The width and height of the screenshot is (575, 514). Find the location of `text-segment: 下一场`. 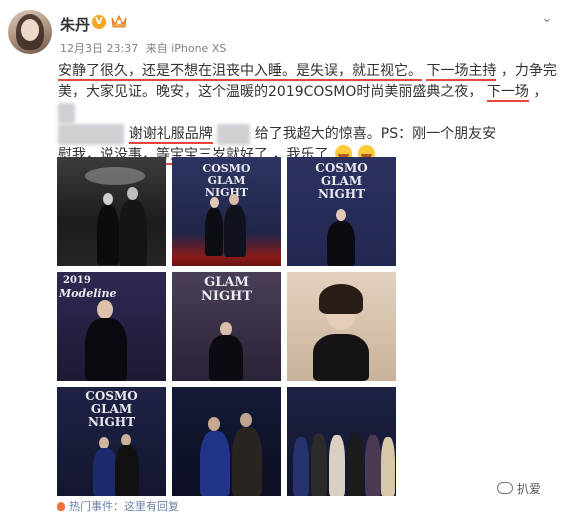

text-segment: 下一场 is located at coordinates (507, 93).